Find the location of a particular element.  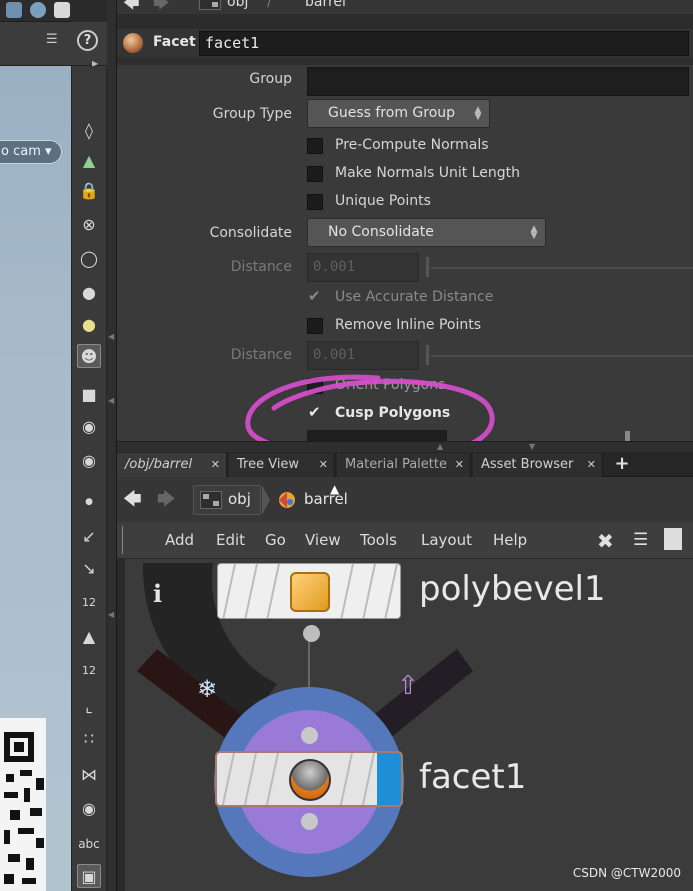

menu-tools: Tools is located at coordinates (378, 540).